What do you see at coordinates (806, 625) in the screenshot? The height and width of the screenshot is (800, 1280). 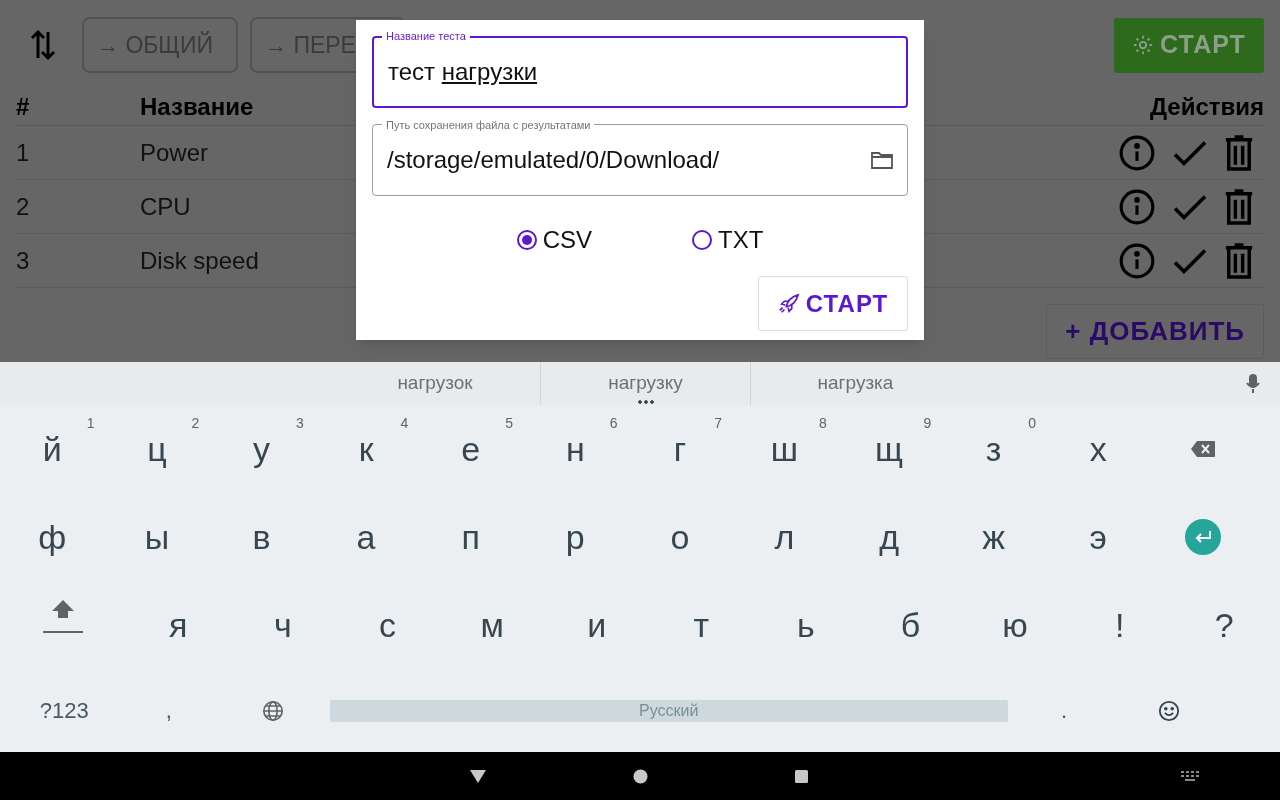 I see `keyboard-key: ь` at bounding box center [806, 625].